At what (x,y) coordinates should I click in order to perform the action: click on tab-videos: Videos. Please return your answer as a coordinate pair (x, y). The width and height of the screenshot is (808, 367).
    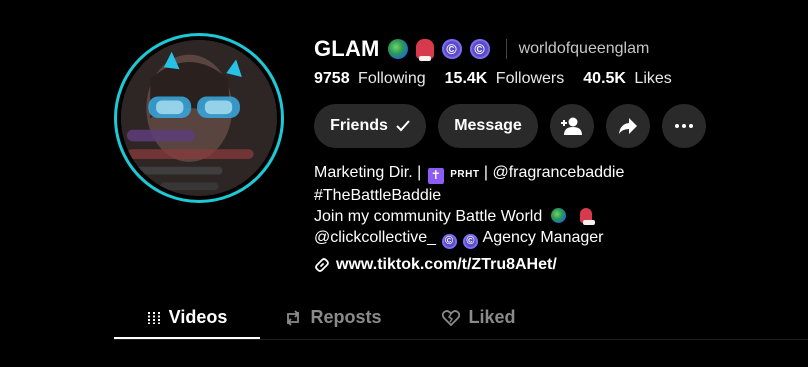
    Looking at the image, I should click on (187, 317).